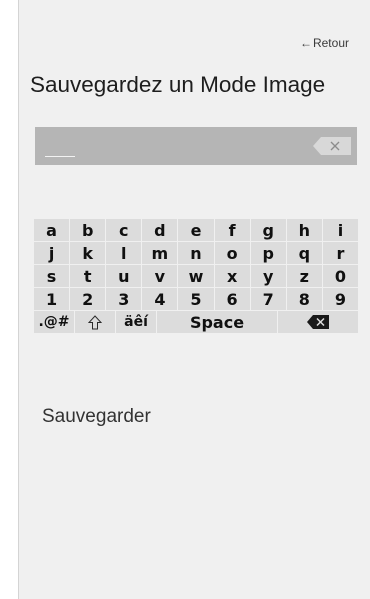 This screenshot has height=599, width=370. What do you see at coordinates (136, 322) in the screenshot?
I see `accents-key: äêí` at bounding box center [136, 322].